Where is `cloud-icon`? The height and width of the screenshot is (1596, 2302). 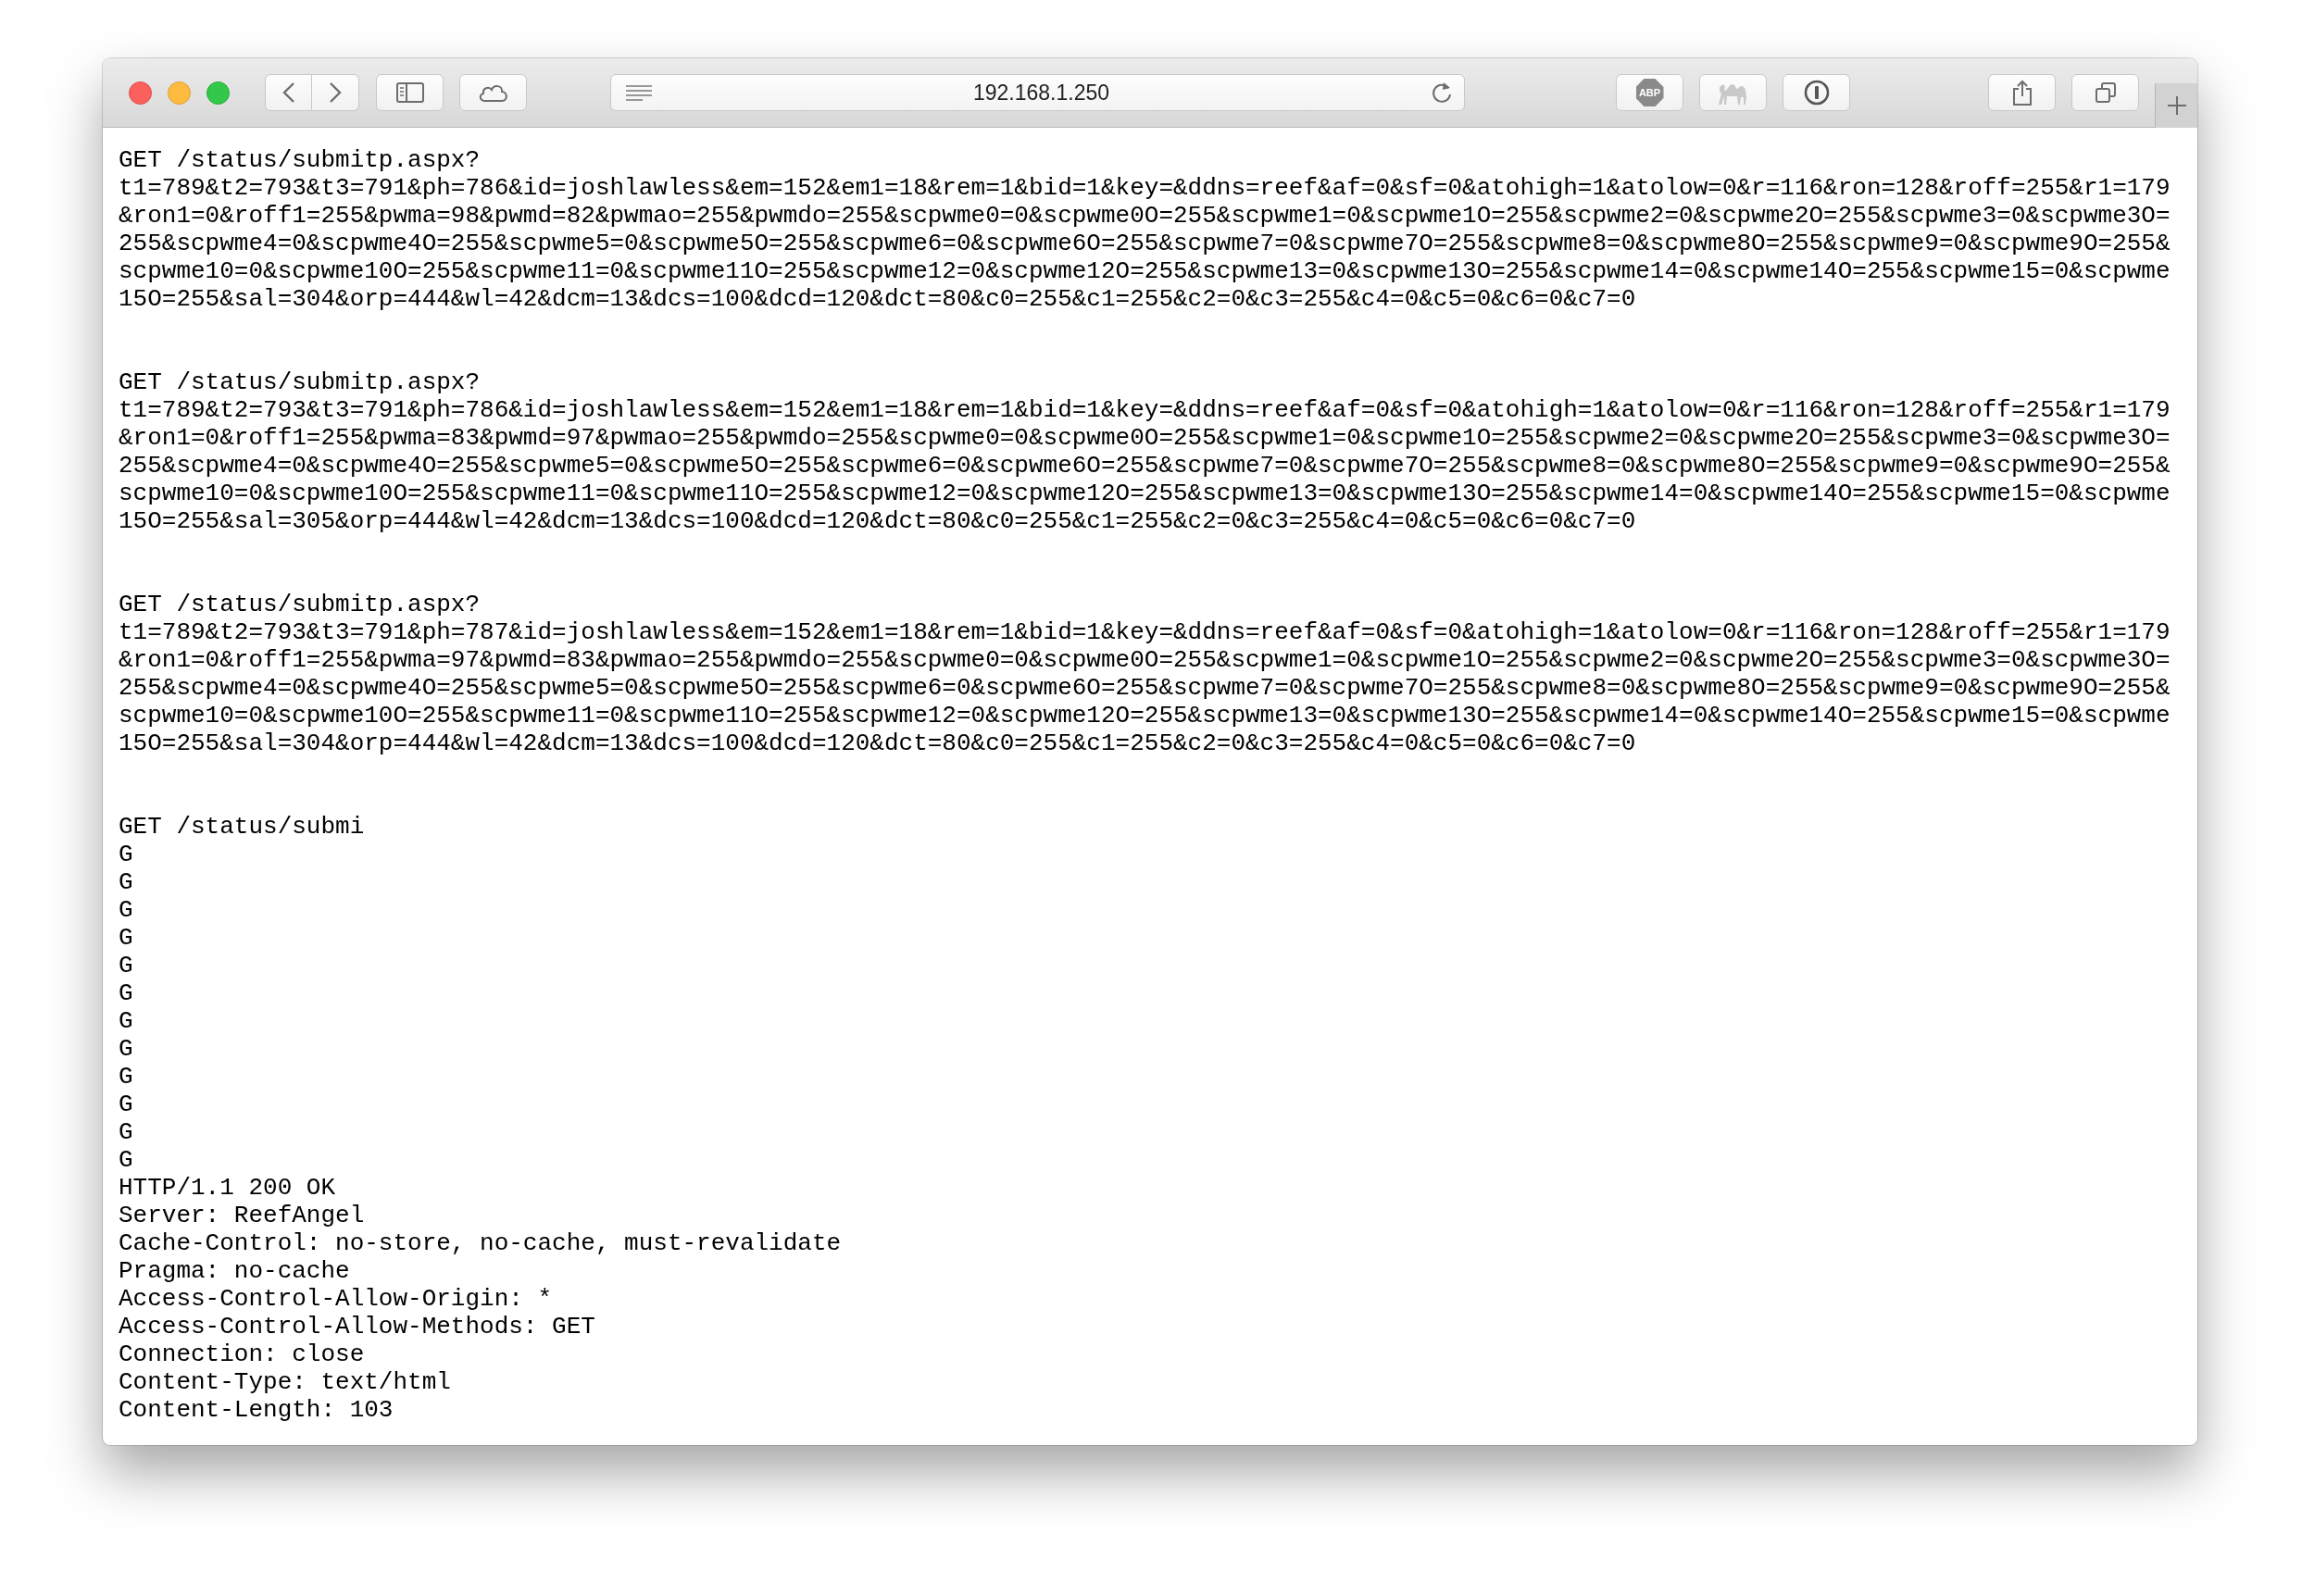 cloud-icon is located at coordinates (493, 92).